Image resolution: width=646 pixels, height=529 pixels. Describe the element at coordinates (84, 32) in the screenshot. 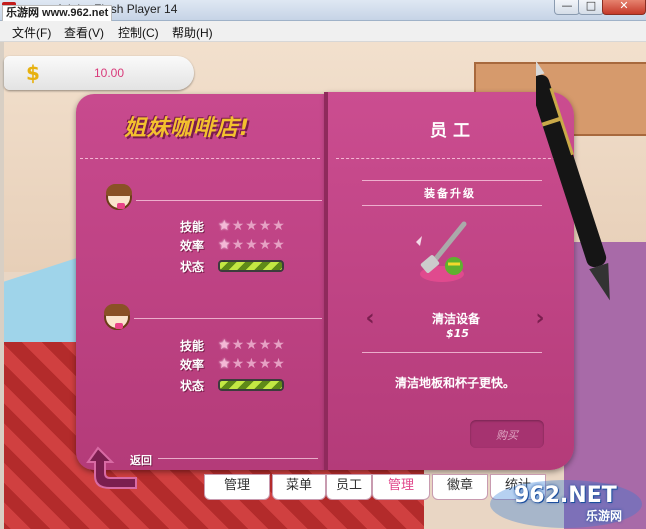

I see `menu-view: 查看(V)` at that location.